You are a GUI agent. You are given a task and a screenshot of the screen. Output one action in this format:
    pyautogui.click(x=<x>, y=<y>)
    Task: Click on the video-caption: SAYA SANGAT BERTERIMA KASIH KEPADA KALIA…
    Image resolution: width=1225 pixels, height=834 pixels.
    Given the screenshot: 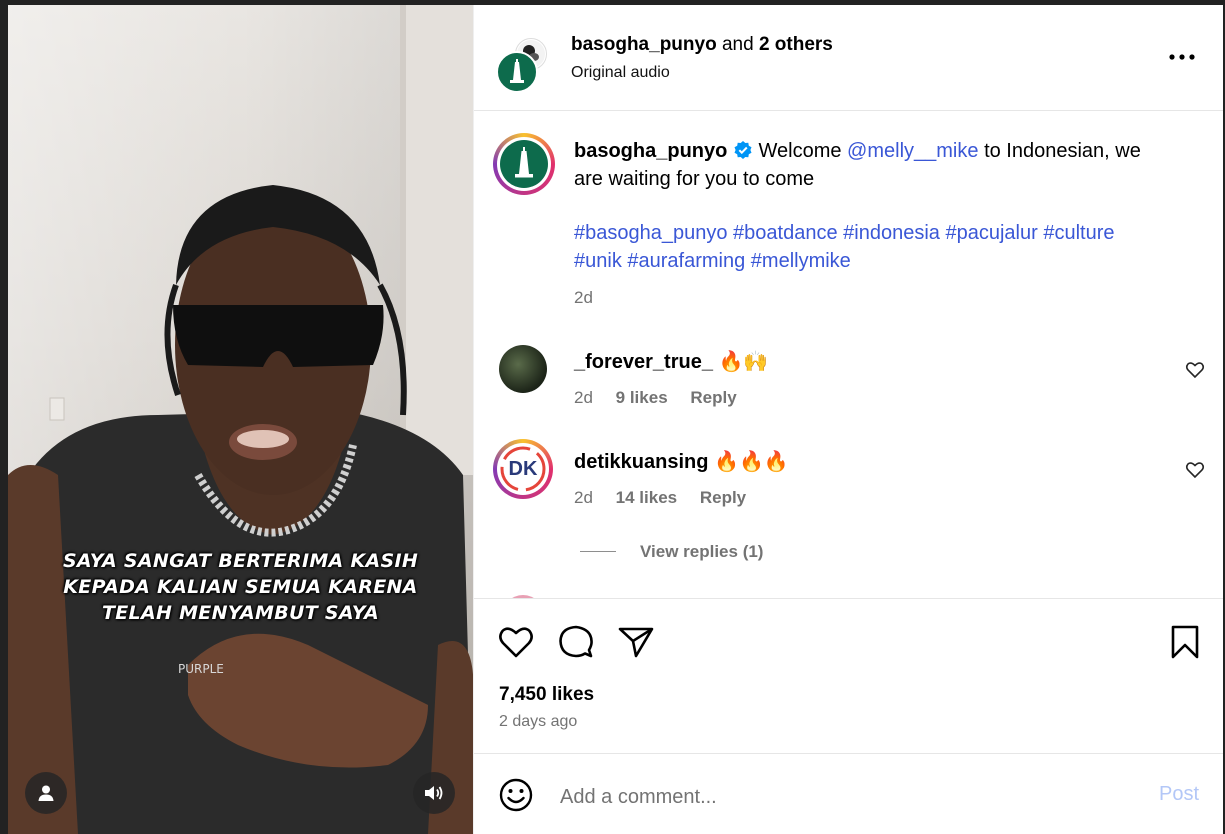 What is the action you would take?
    pyautogui.click(x=240, y=587)
    